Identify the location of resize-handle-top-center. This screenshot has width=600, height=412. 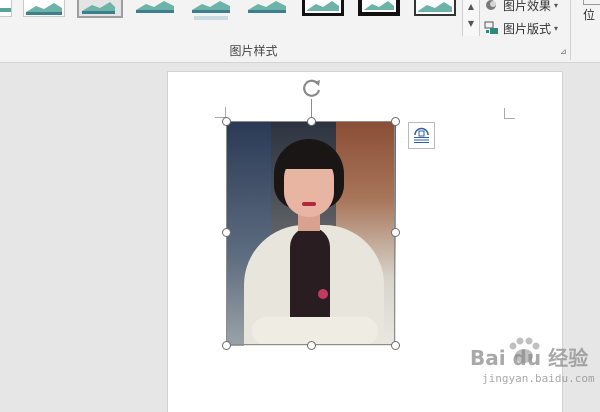
(311, 121).